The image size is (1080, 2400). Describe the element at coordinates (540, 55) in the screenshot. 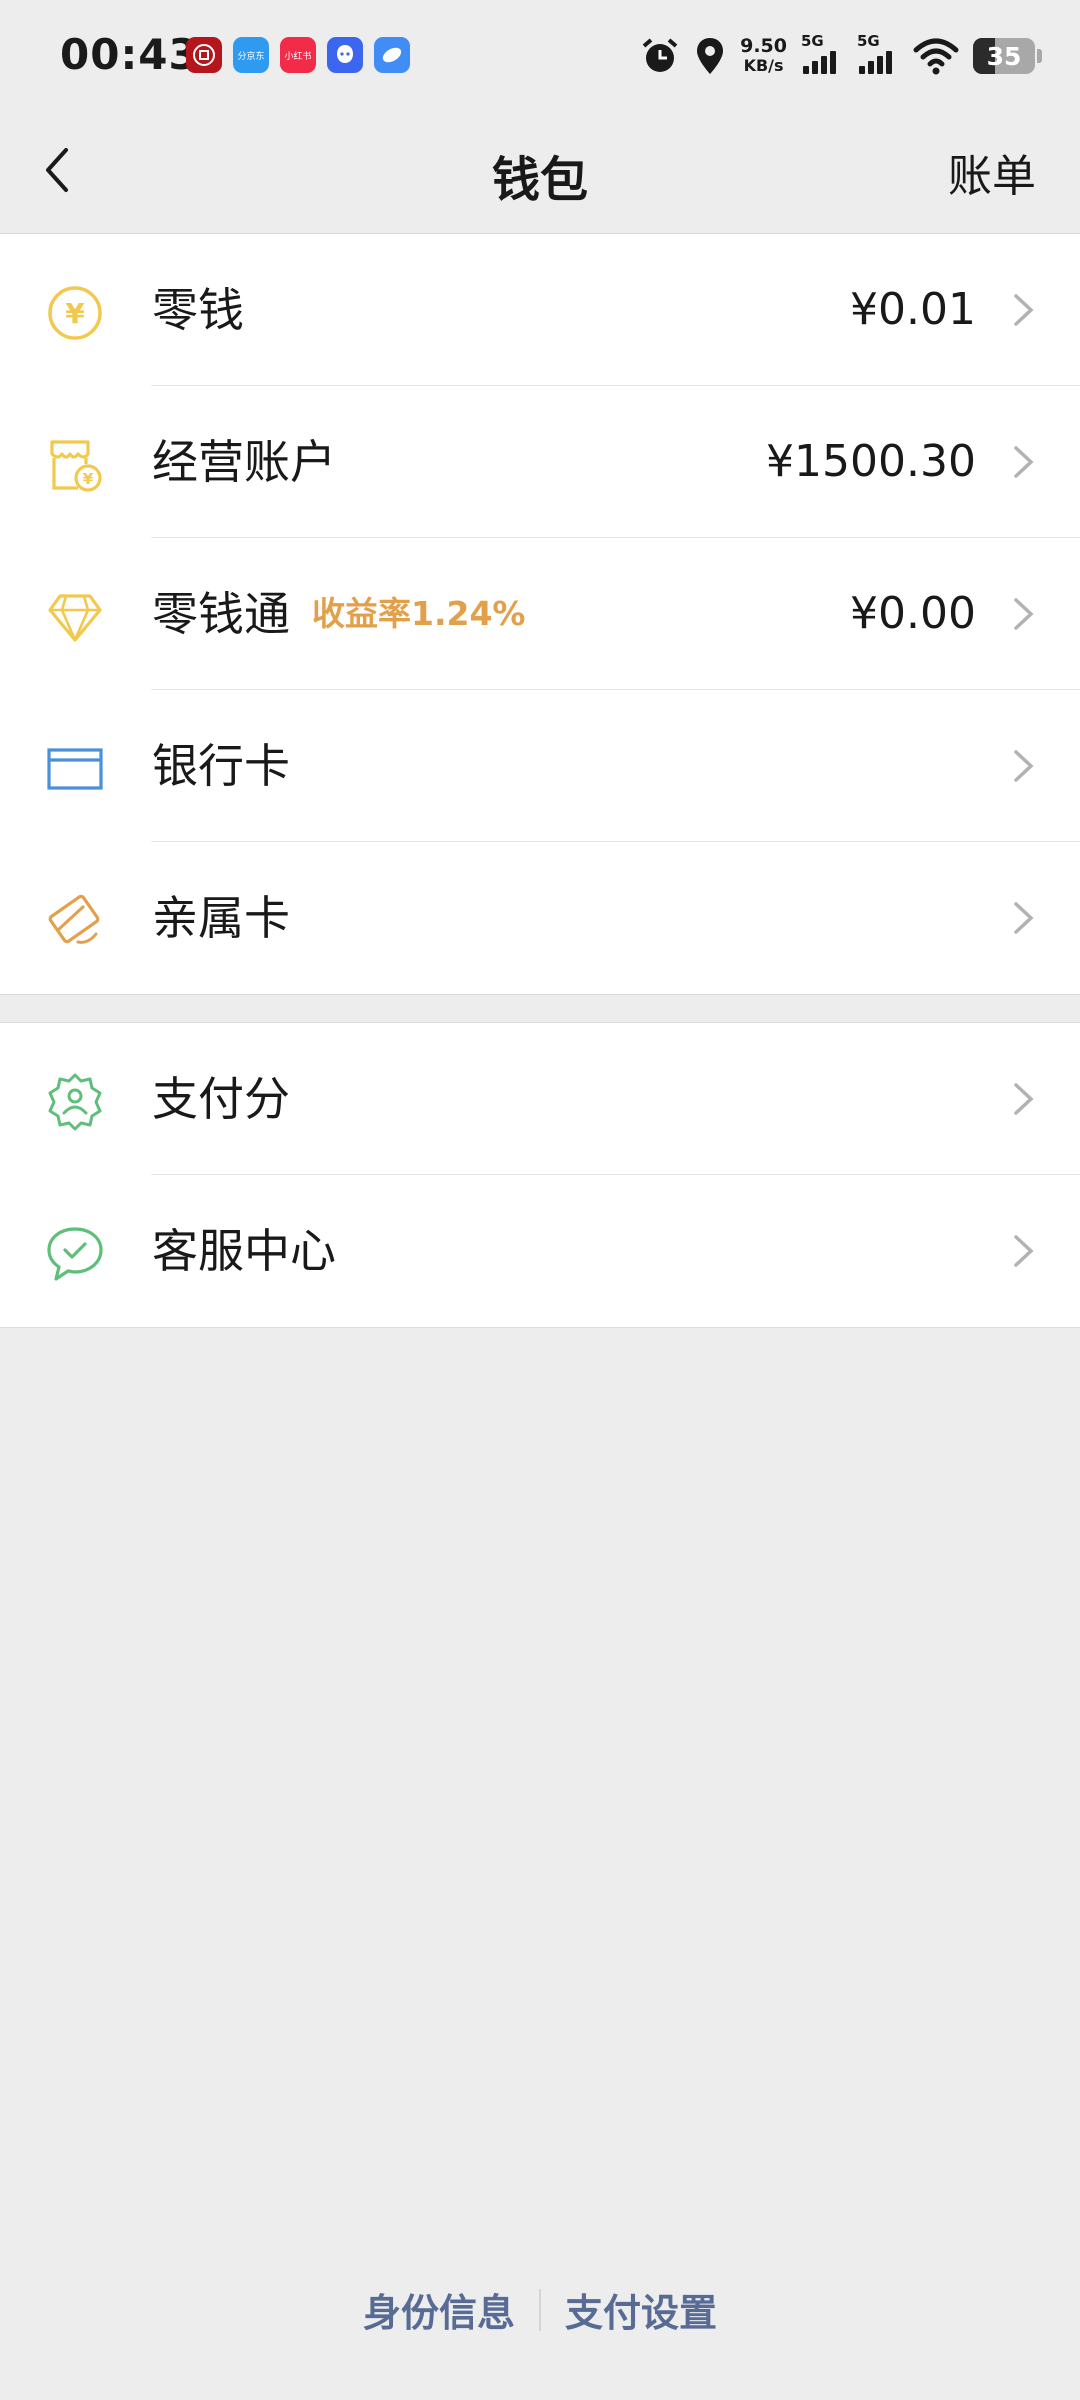

I see `status-bar: 00:43 分京东 小红书 9.50 KB/s 5G 5G 35` at that location.